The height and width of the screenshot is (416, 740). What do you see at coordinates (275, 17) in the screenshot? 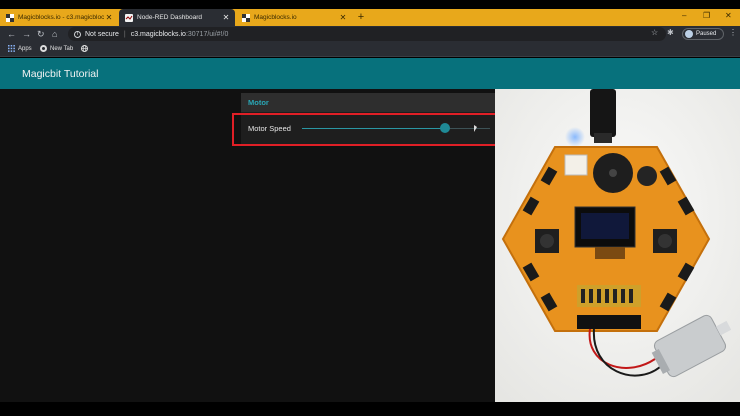
I see `tab-title: Magicblocks.io` at bounding box center [275, 17].